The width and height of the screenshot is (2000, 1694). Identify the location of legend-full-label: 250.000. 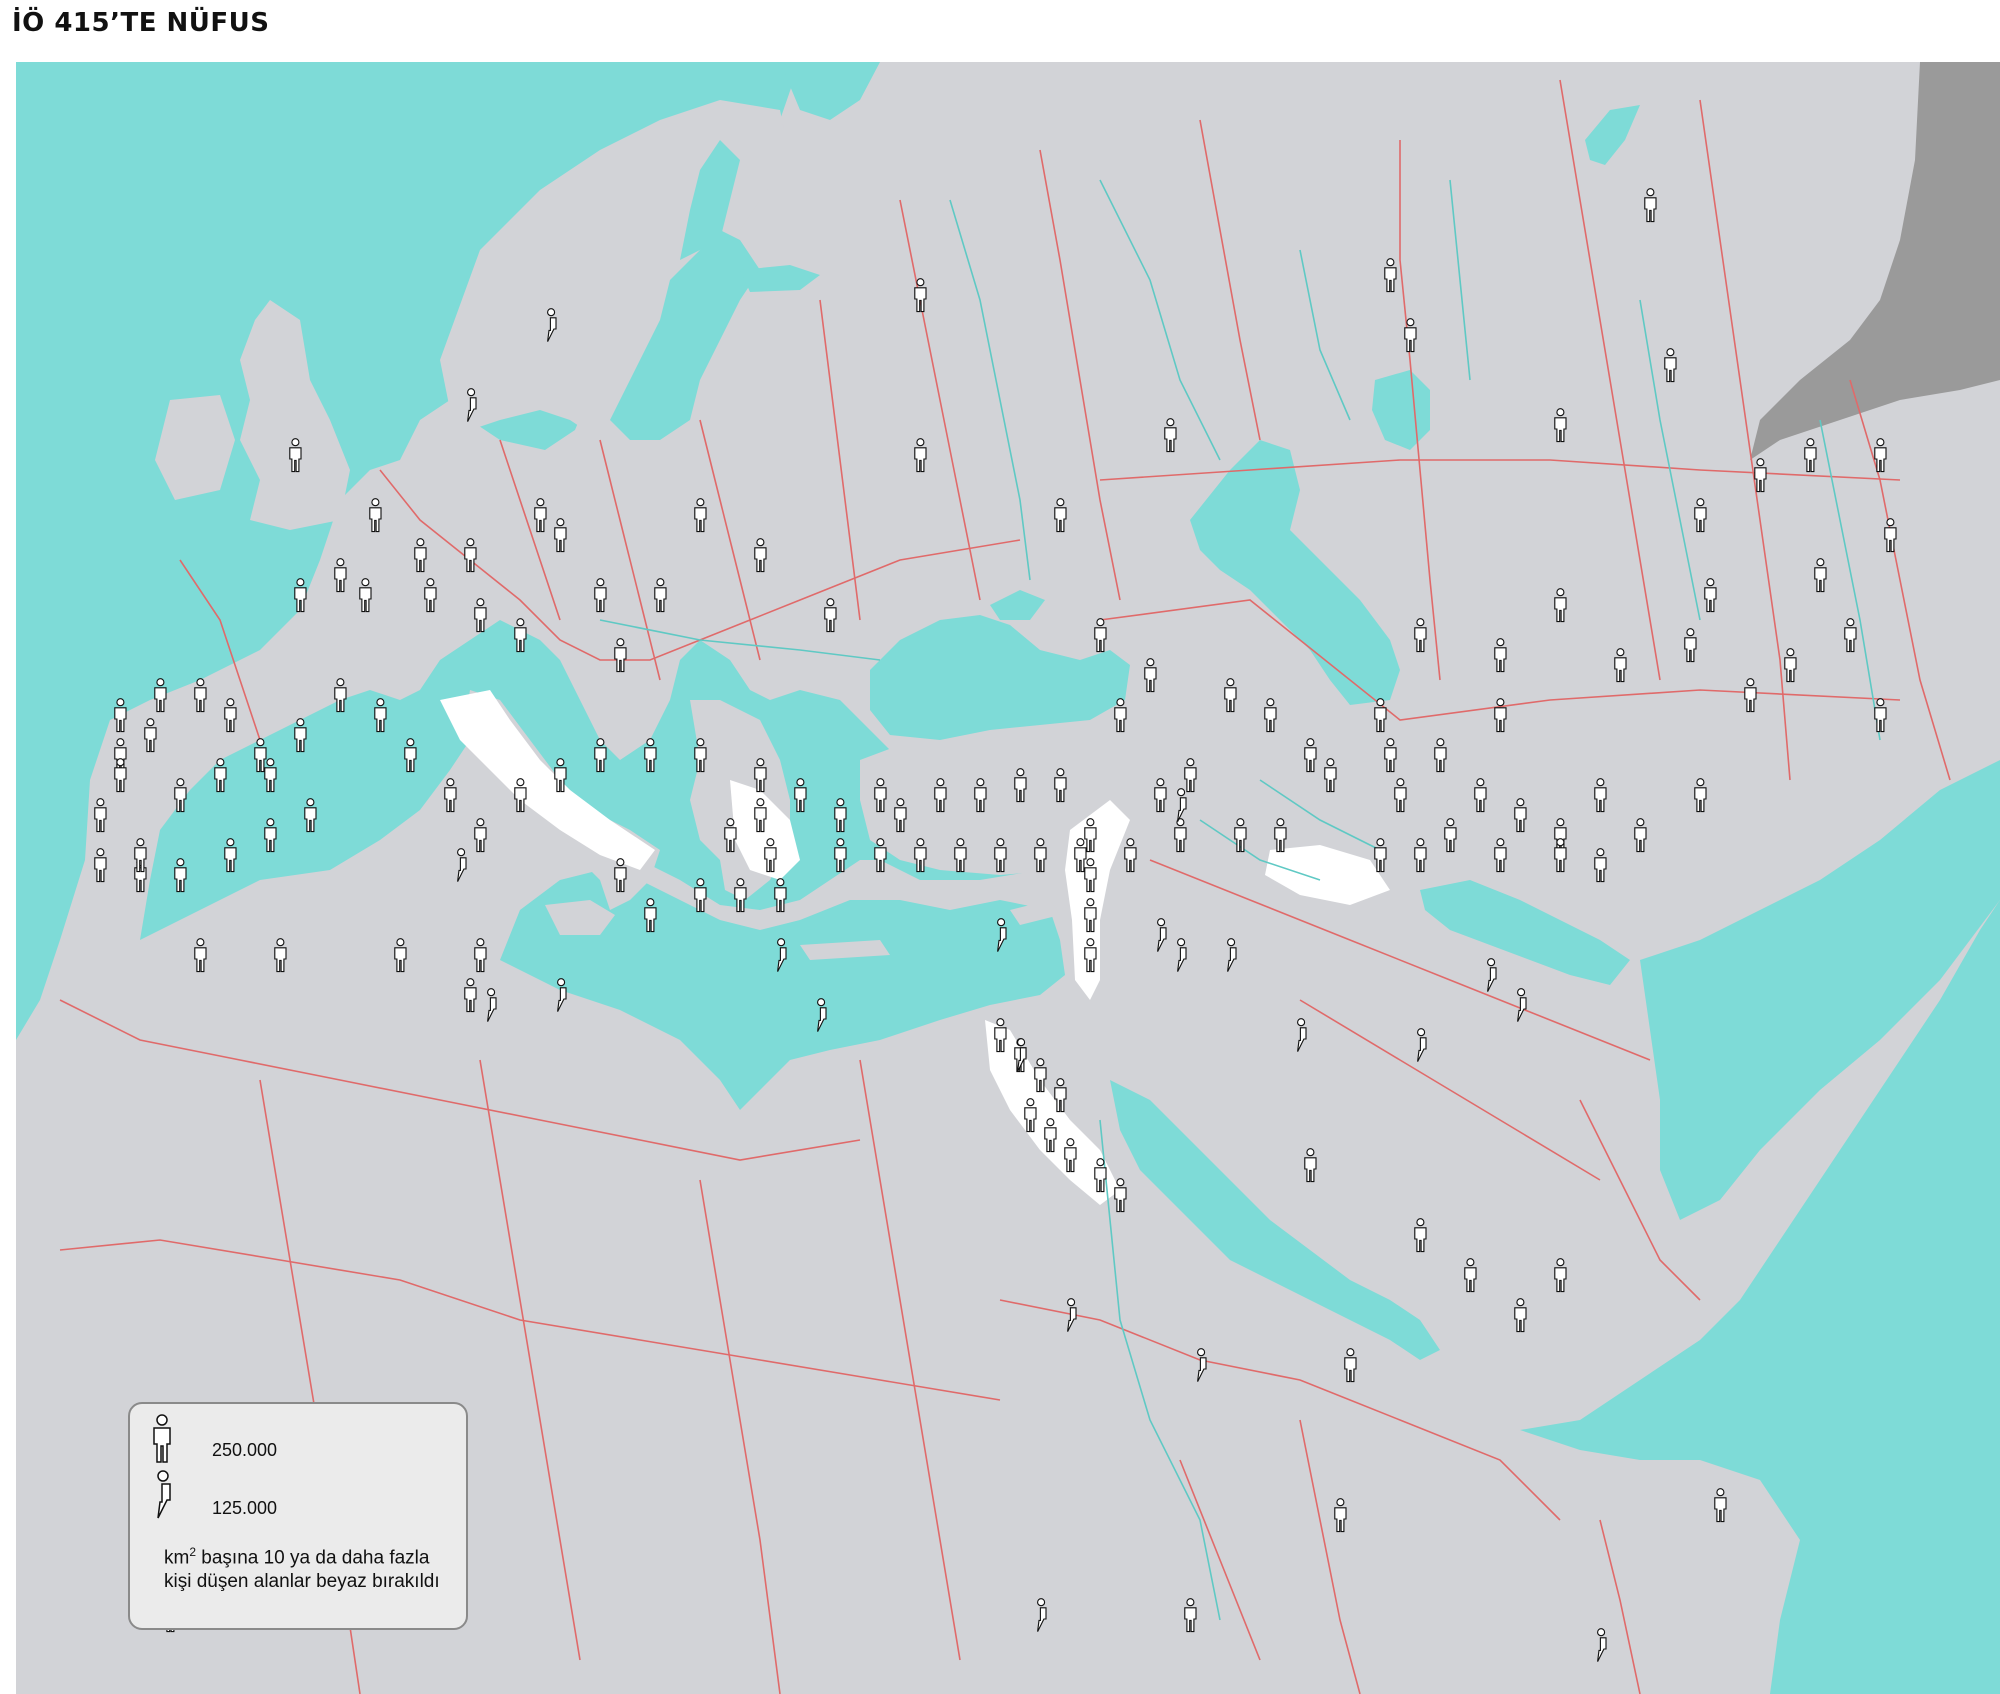
(245, 1450).